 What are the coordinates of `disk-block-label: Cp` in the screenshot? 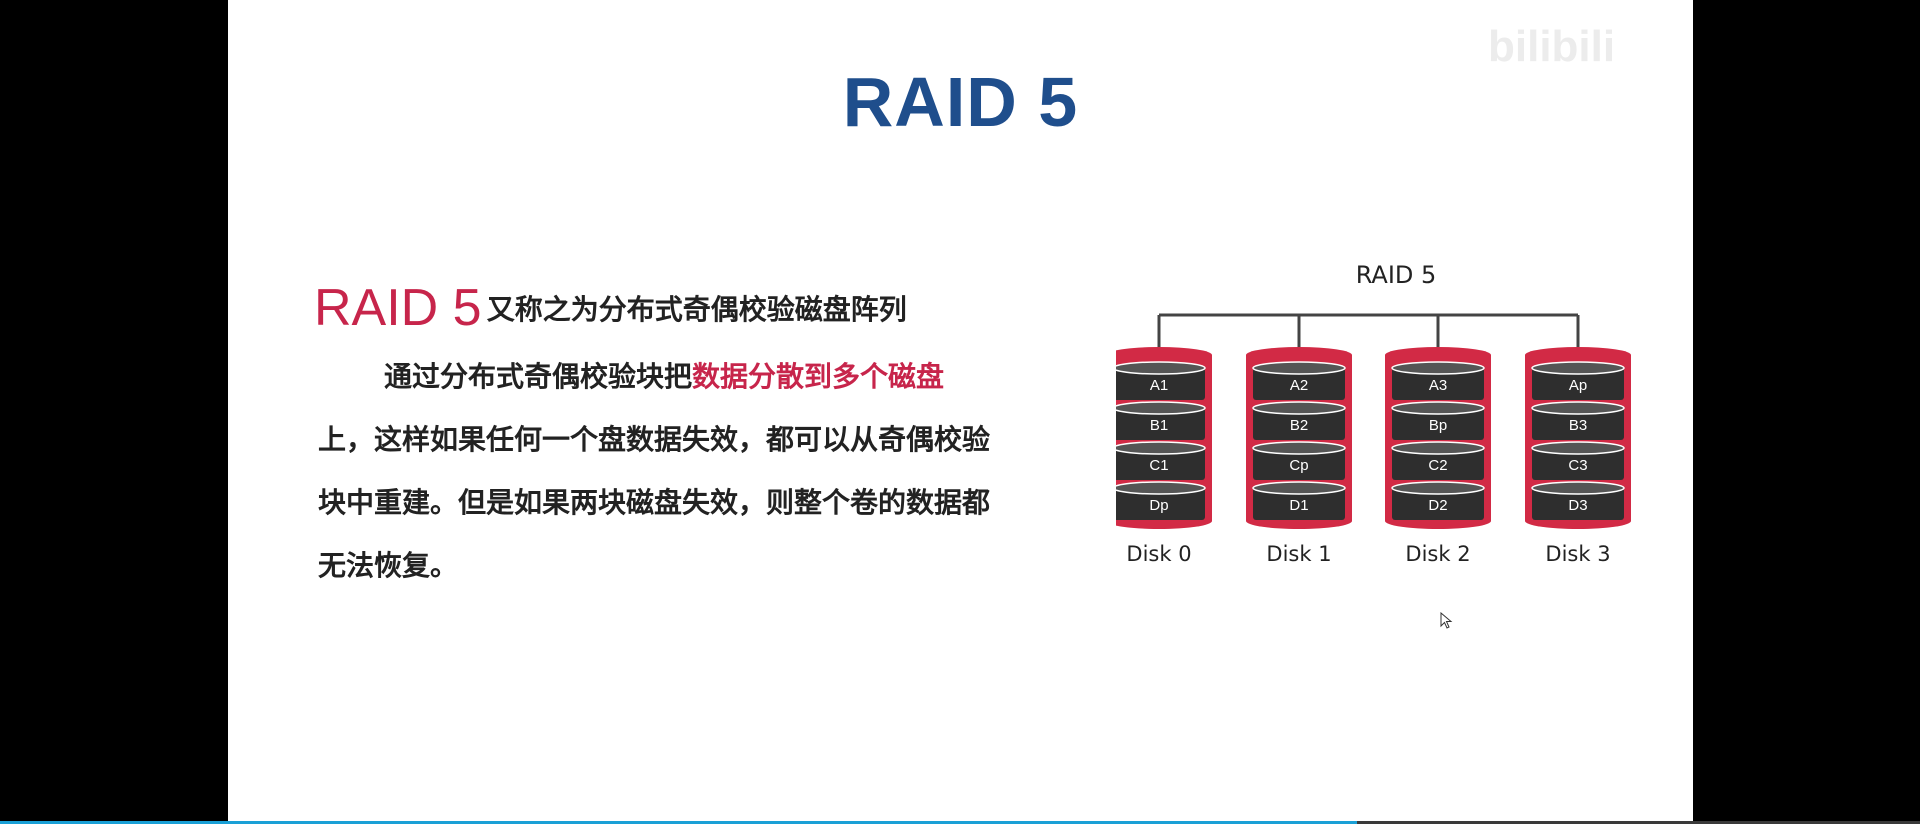 It's located at (1298, 465).